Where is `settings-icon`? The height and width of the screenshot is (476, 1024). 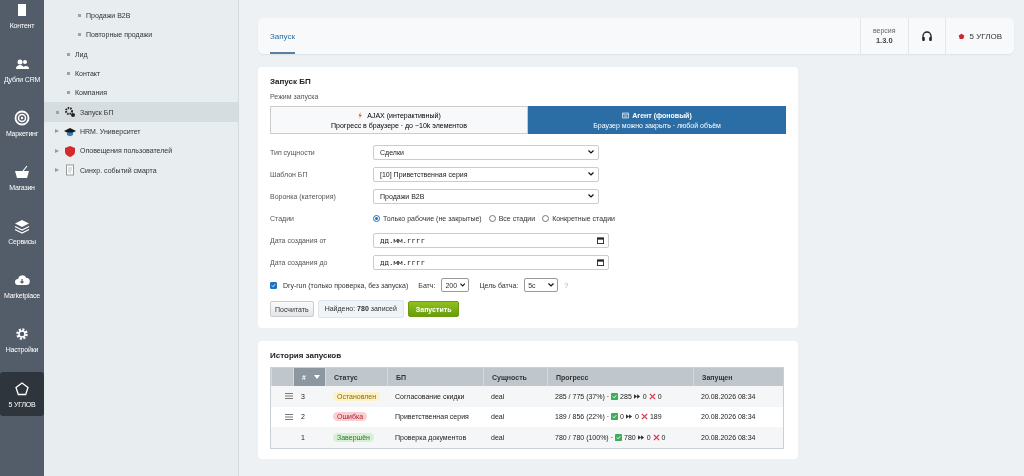 settings-icon is located at coordinates (22, 333).